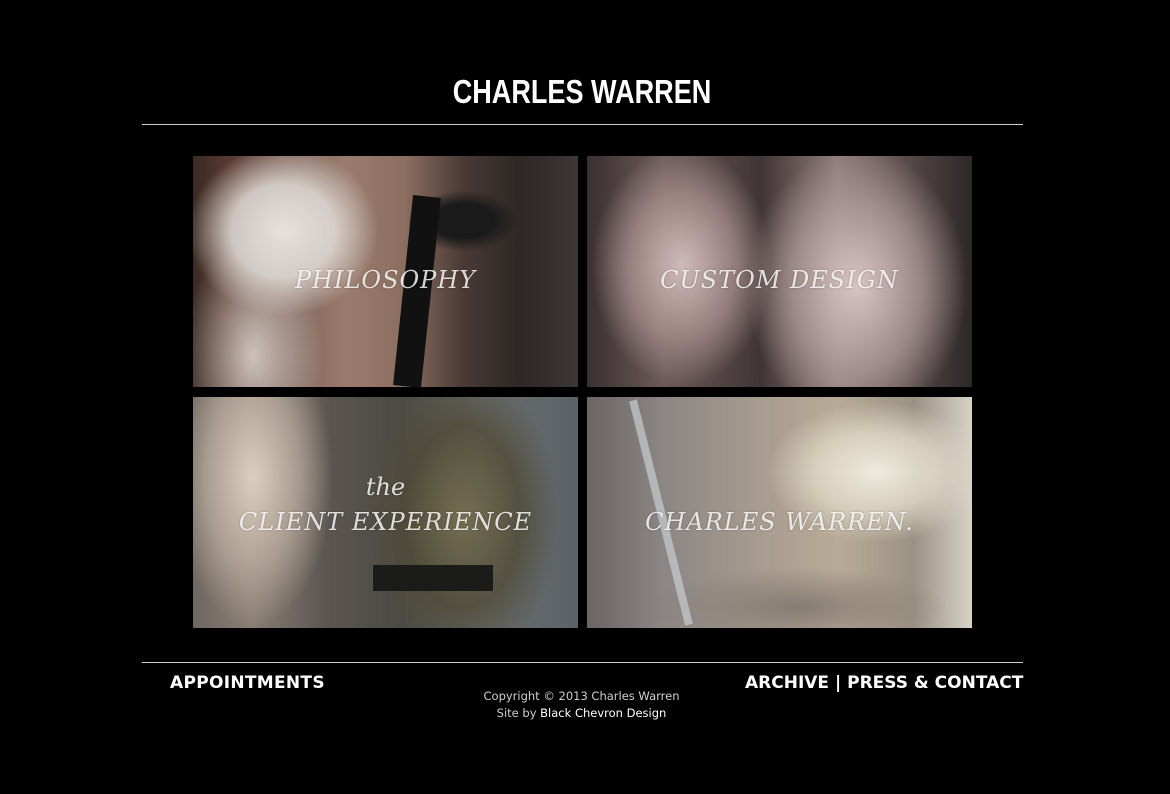 The width and height of the screenshot is (1170, 794). I want to click on philosophy-tile: PHILOSOPHY, so click(385, 271).